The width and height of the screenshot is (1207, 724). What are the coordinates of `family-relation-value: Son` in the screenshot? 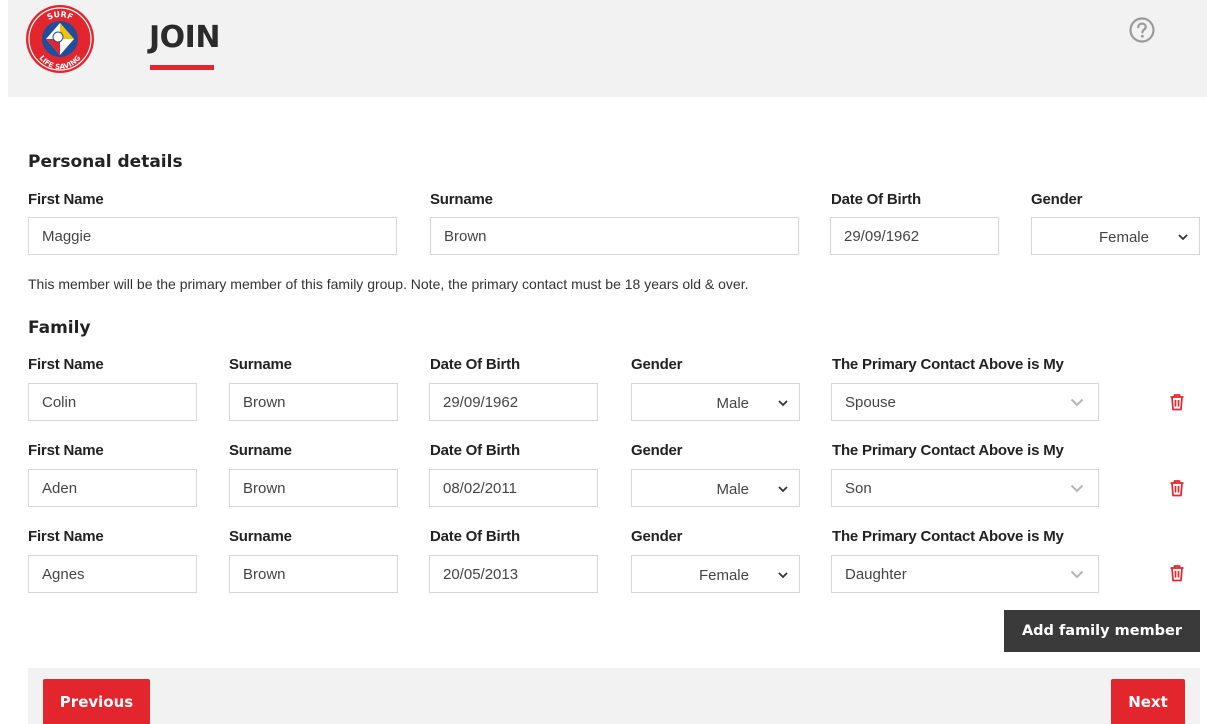 It's located at (858, 488).